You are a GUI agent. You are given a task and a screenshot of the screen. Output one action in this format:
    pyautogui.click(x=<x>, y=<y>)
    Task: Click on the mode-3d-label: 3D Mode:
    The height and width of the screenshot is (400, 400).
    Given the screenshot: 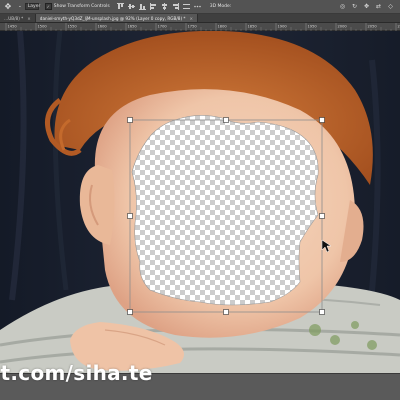 What is the action you would take?
    pyautogui.click(x=220, y=6)
    